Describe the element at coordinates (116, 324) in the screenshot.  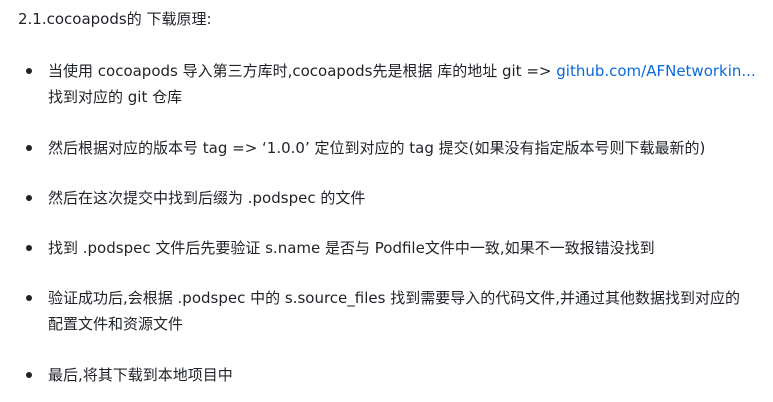
I see `list-item-text-continuation: 配置文件和资源文件` at that location.